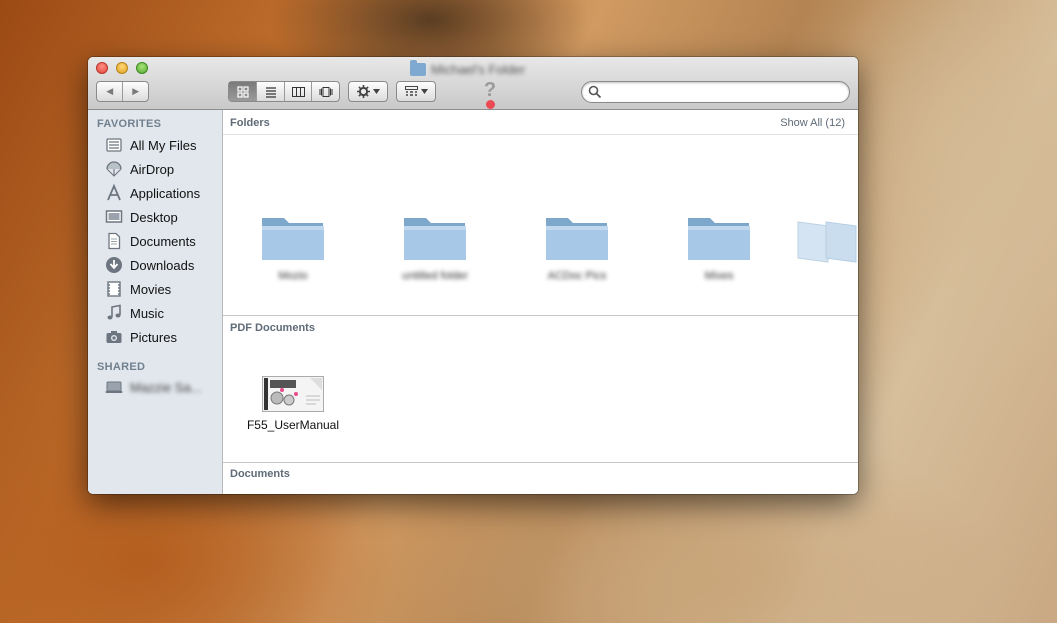  I want to click on sidebar-item-all-my-files: All My Files, so click(150, 145).